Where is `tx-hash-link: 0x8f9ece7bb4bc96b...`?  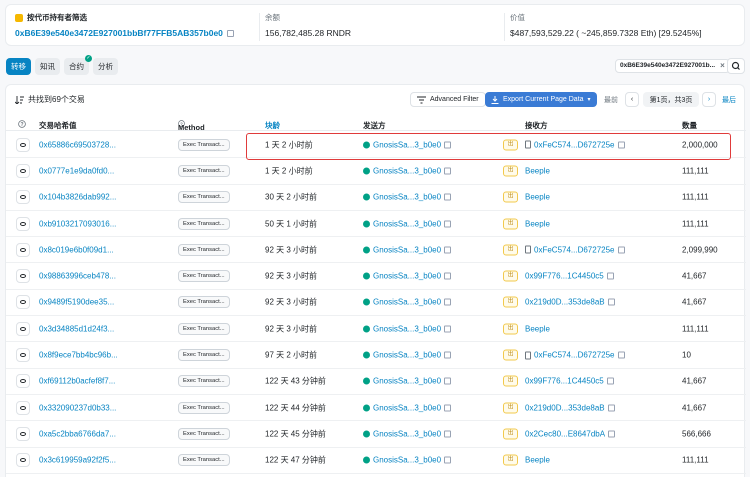 tx-hash-link: 0x8f9ece7bb4bc96b... is located at coordinates (78, 355).